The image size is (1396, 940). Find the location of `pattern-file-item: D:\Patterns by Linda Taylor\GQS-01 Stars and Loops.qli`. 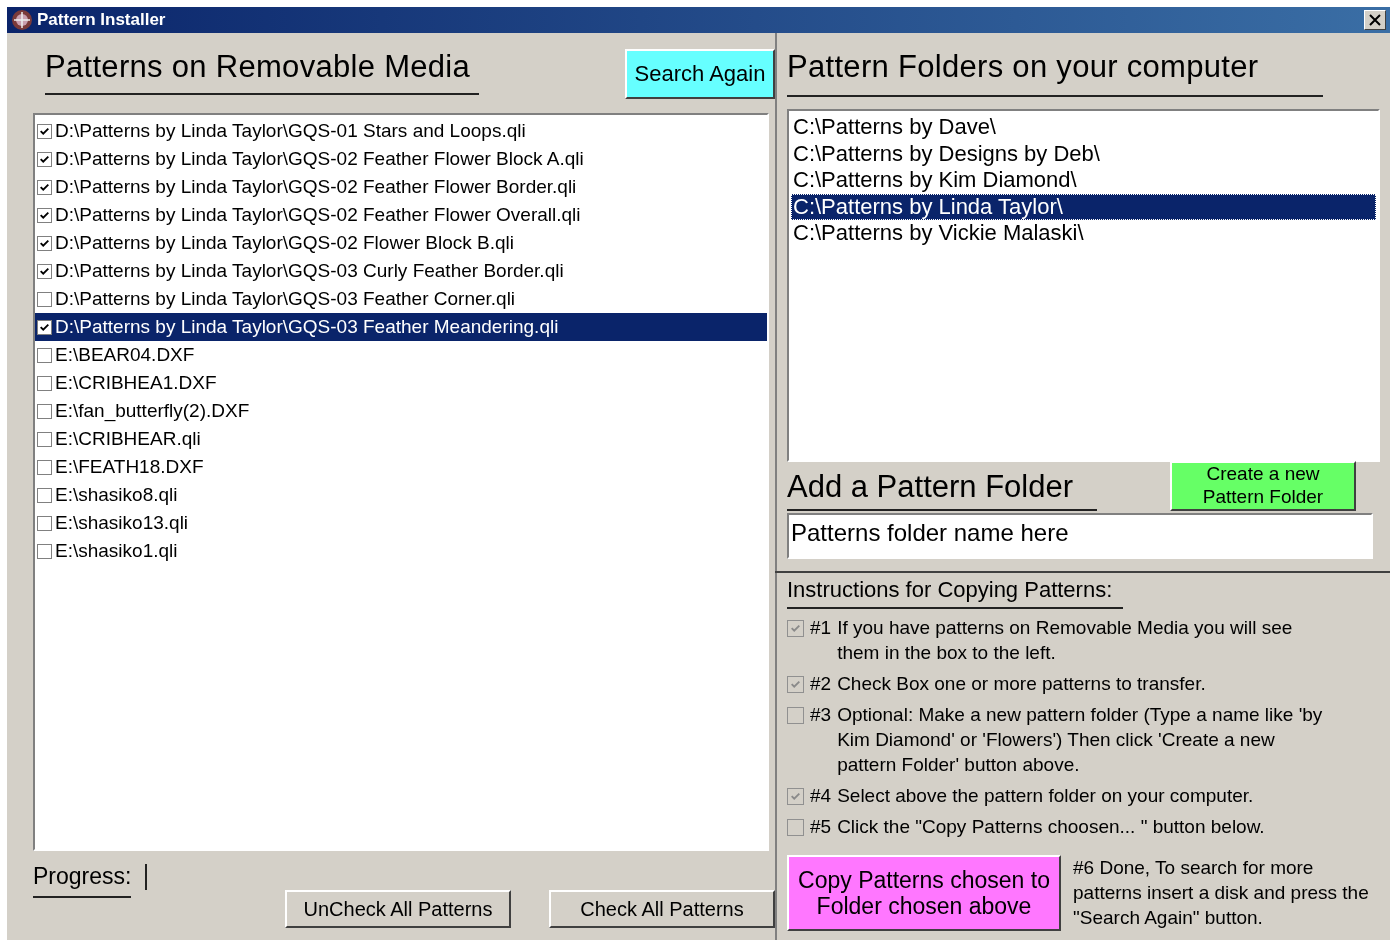

pattern-file-item: D:\Patterns by Linda Taylor\GQS-01 Stars and Loops.qli is located at coordinates (401, 131).